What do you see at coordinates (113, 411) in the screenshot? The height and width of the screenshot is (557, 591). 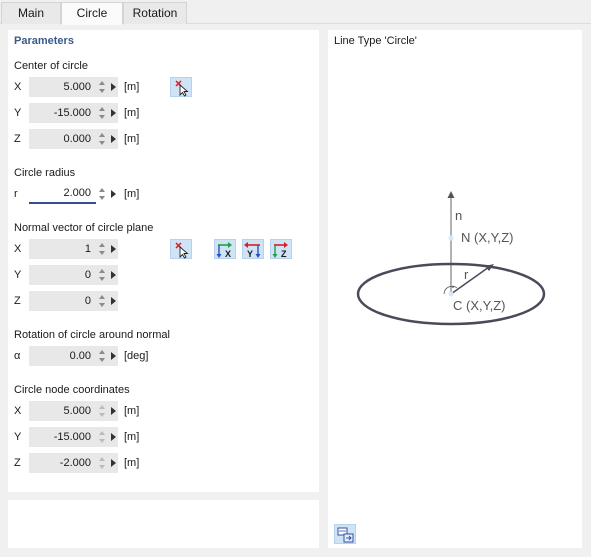 I see `node-x-menu-arrow` at bounding box center [113, 411].